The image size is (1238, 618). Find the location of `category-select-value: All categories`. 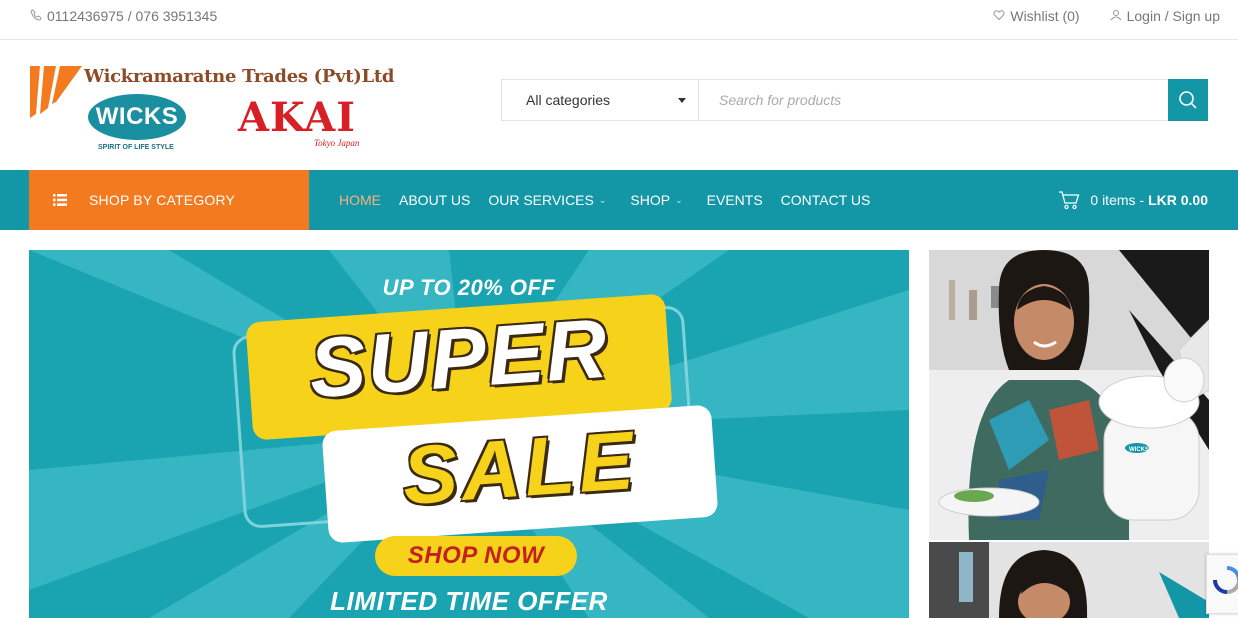

category-select-value: All categories is located at coordinates (568, 100).